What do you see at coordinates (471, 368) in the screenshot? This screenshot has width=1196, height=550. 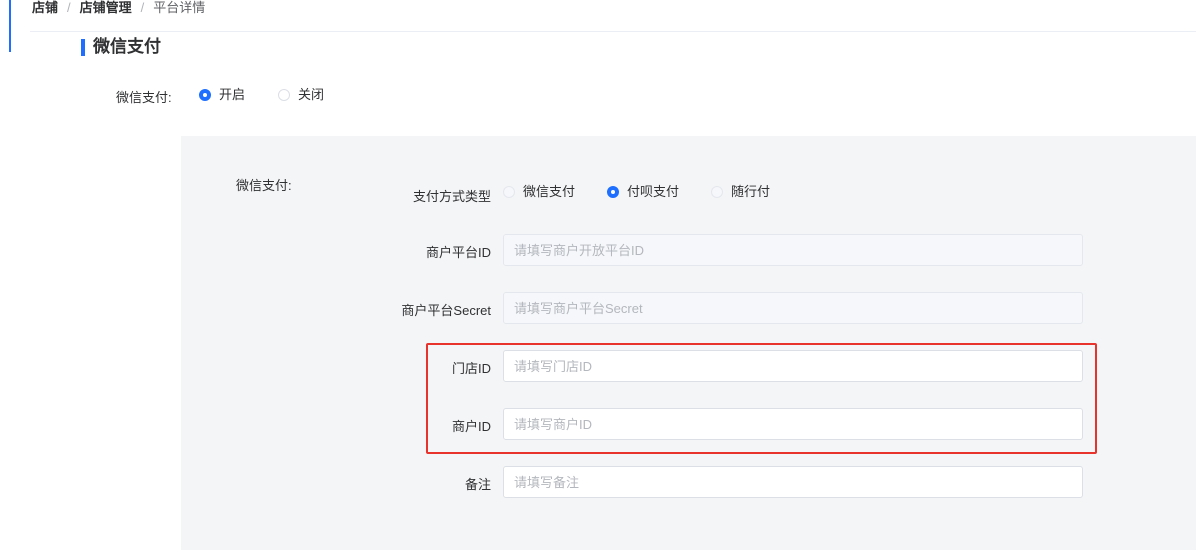 I see `store-id-label: 门店ID` at bounding box center [471, 368].